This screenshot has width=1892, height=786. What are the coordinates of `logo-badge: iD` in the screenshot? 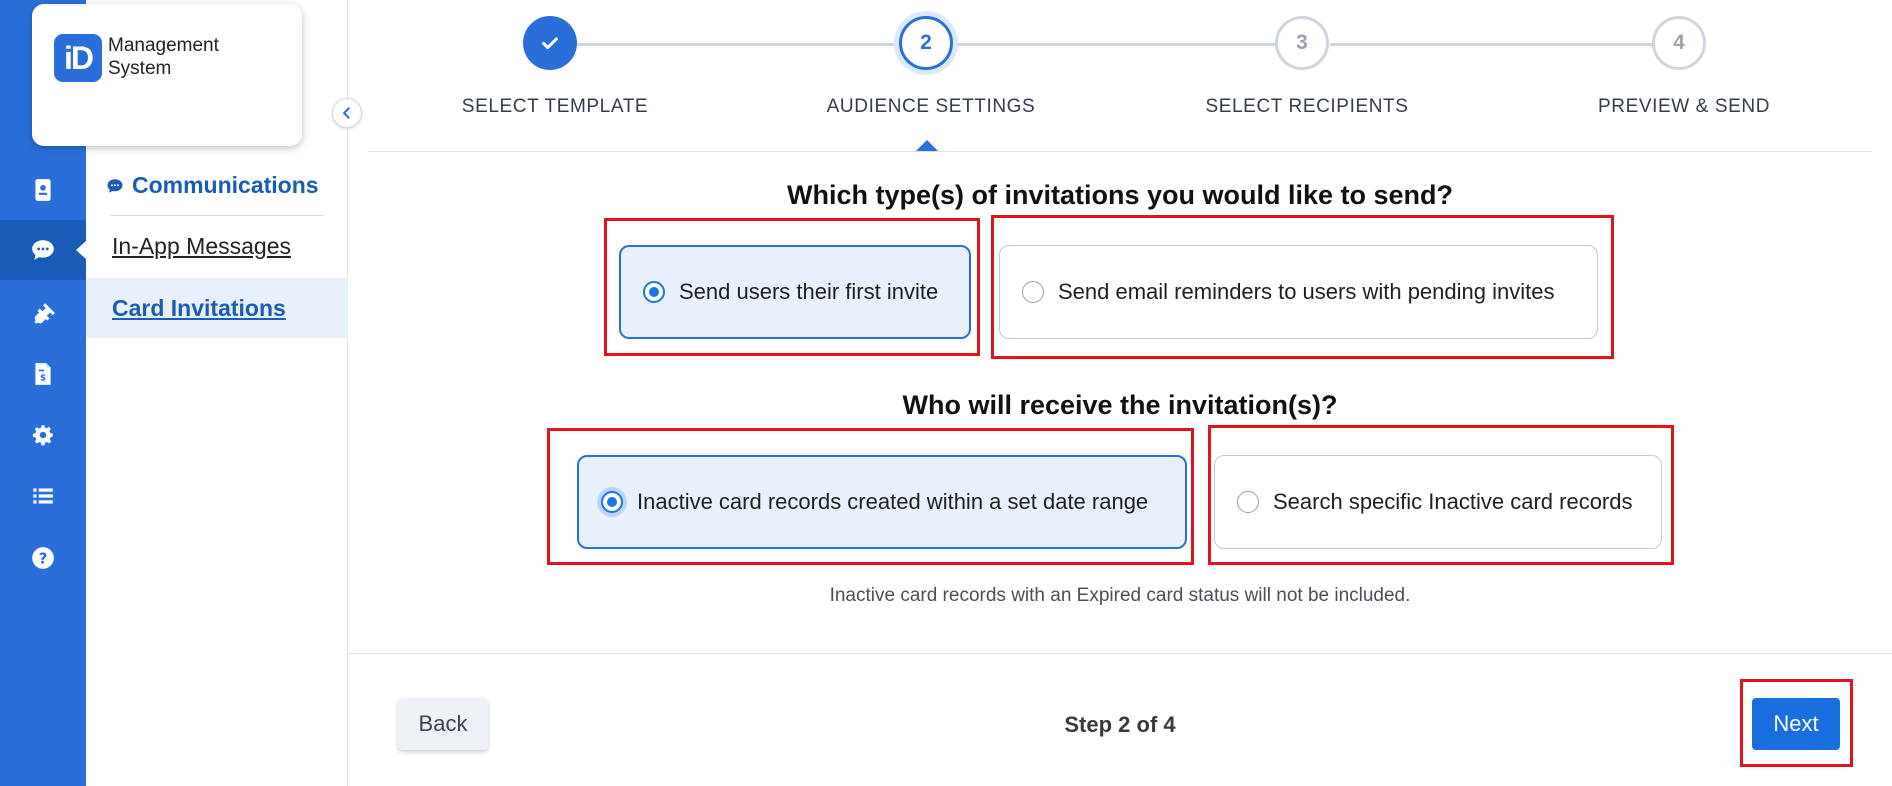 It's located at (78, 58).